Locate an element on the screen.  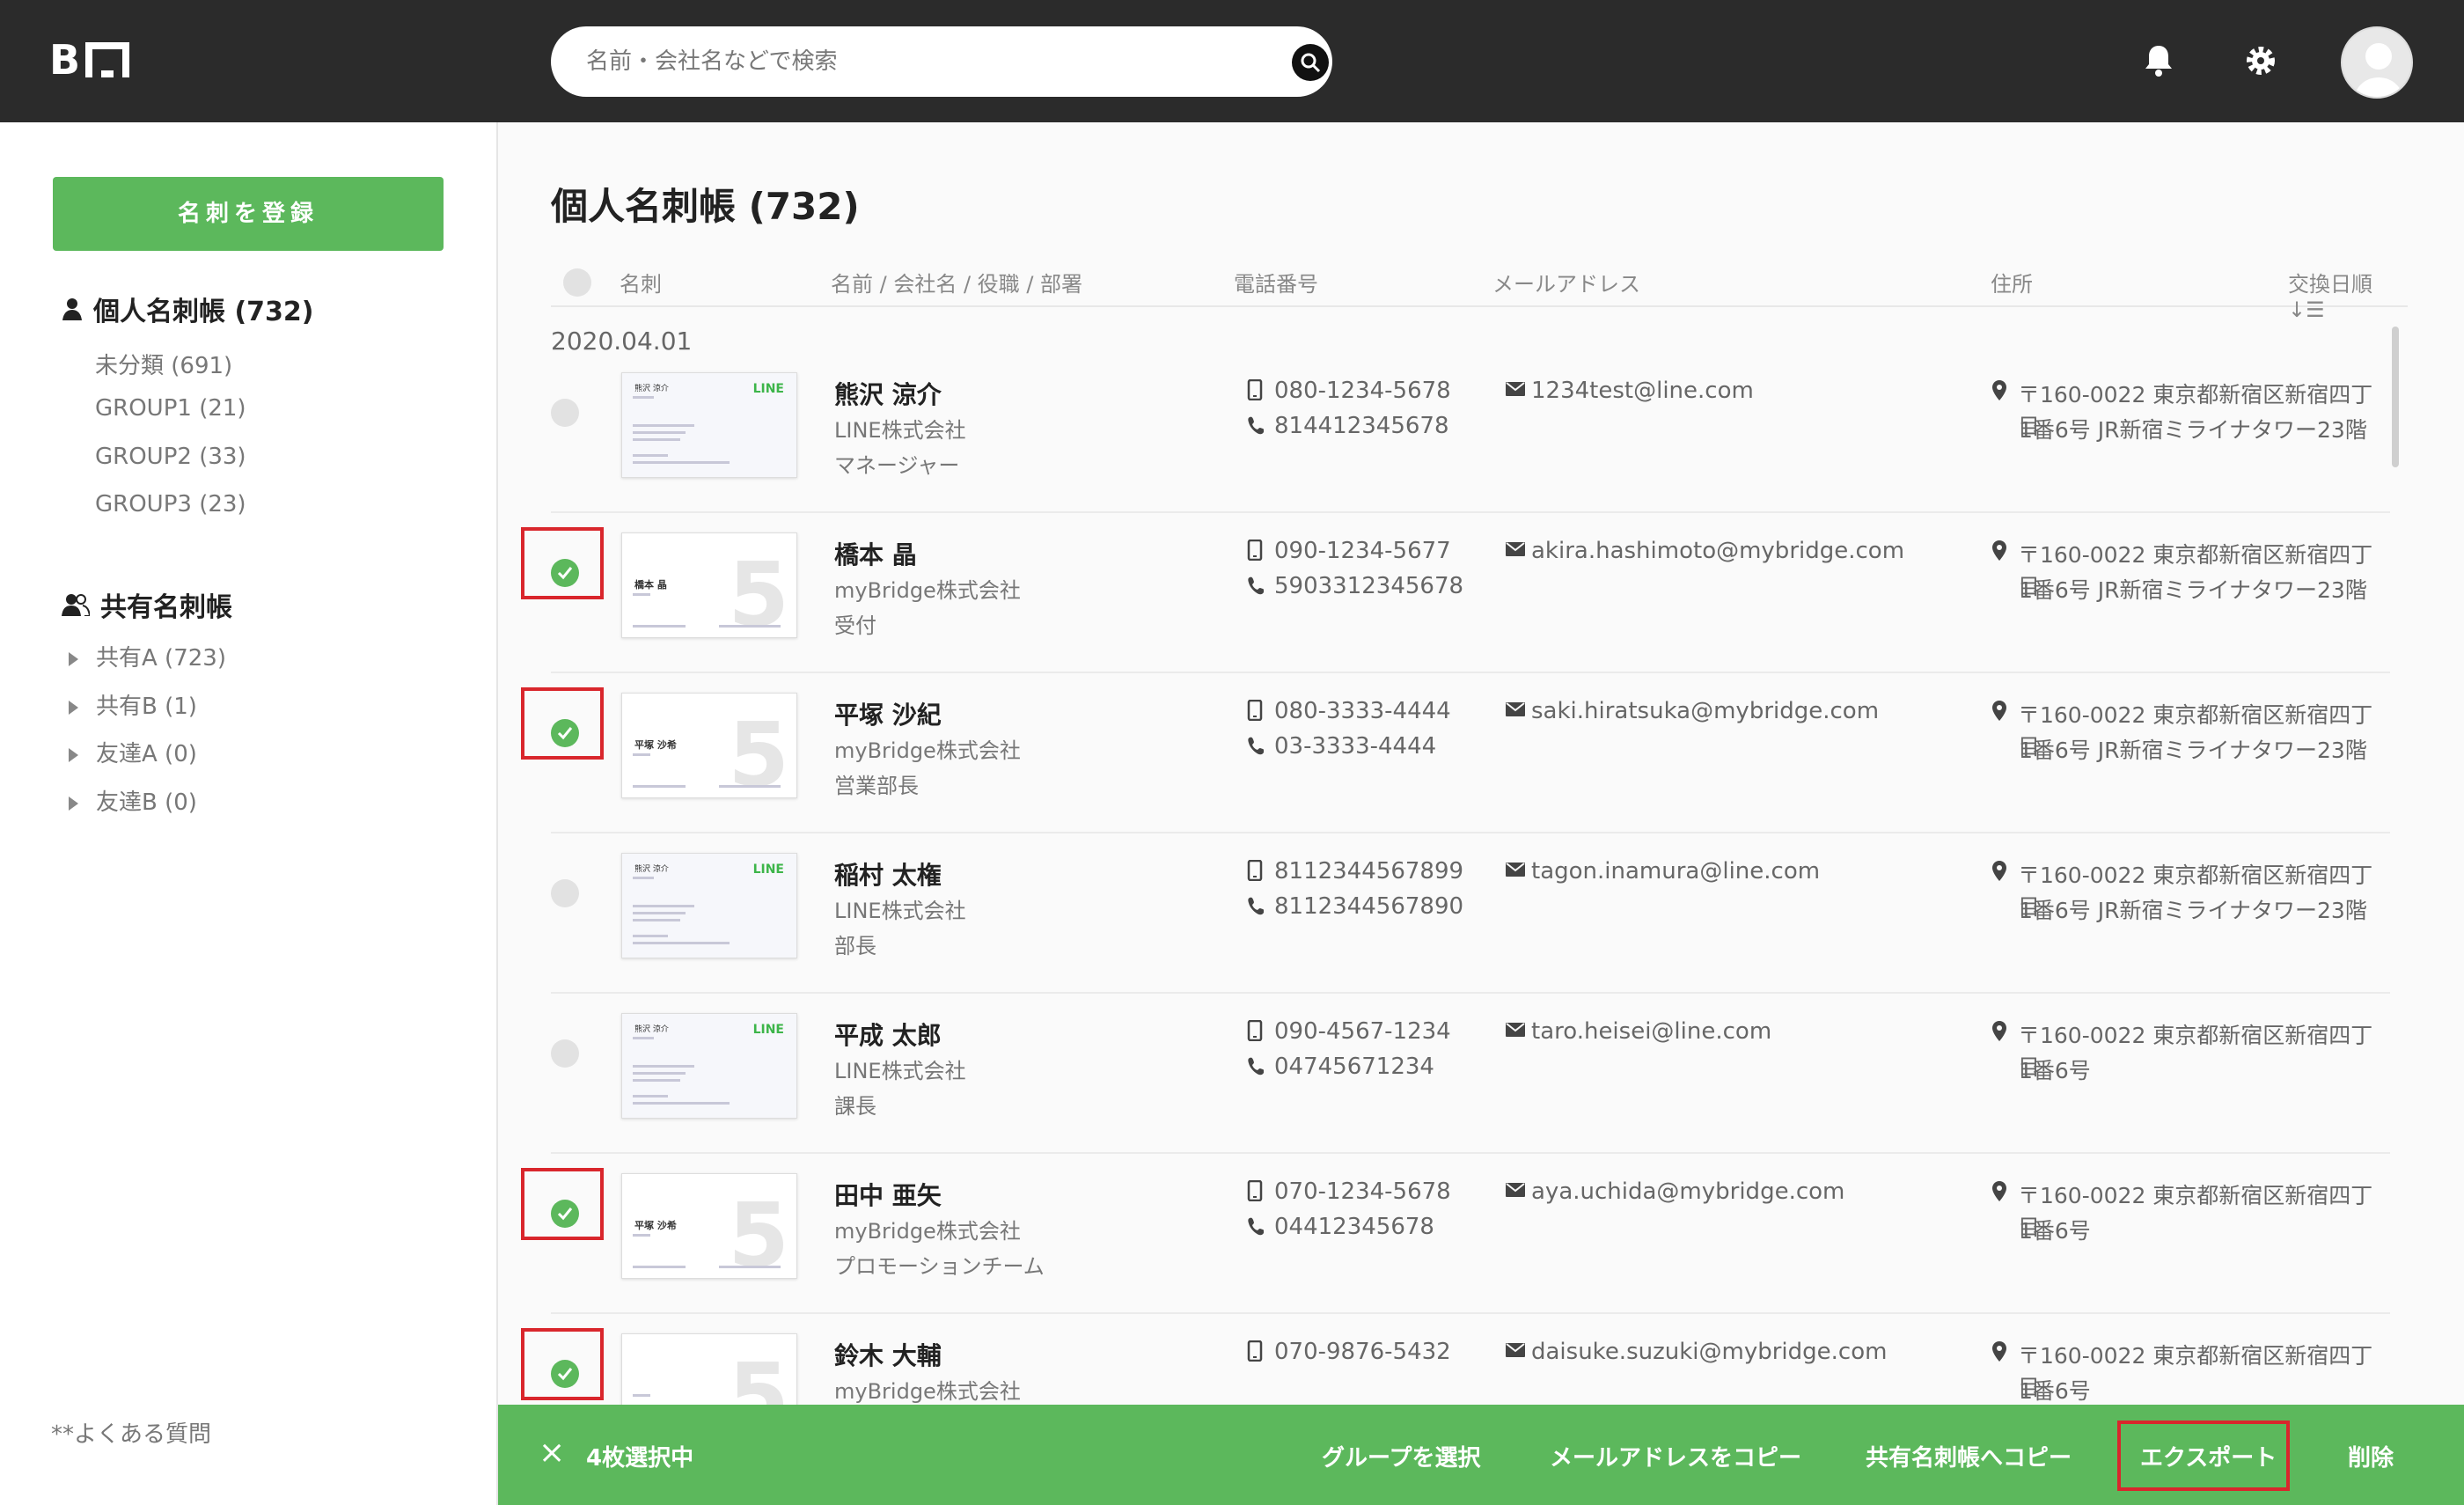
email-address: tagon.inamura@line.com is located at coordinates (1676, 871).